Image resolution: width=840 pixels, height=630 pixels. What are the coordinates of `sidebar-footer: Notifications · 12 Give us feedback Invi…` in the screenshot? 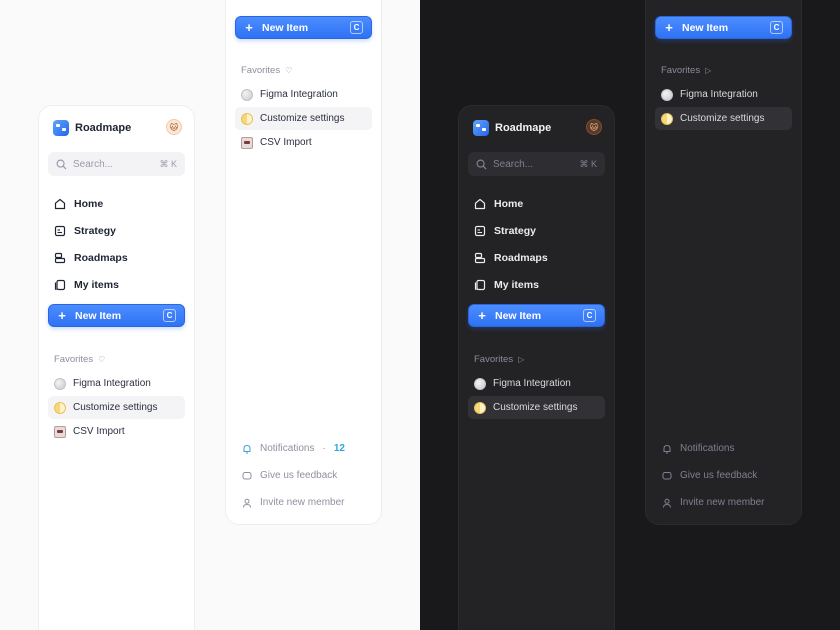 It's located at (293, 475).